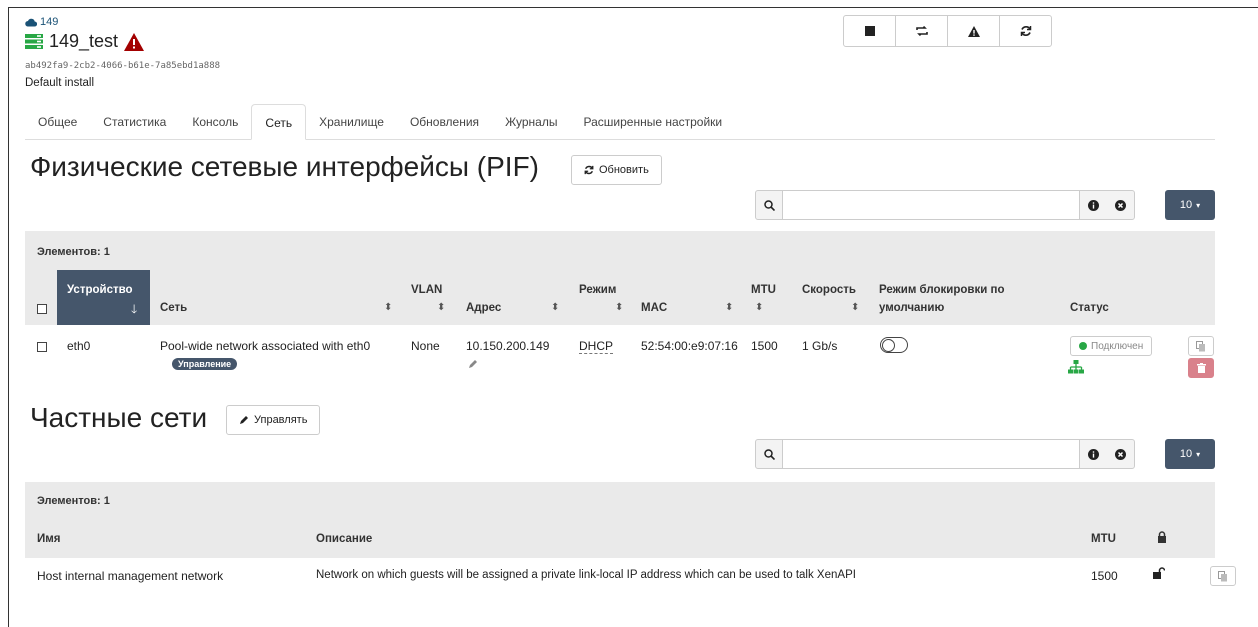 The width and height of the screenshot is (1258, 627). Describe the element at coordinates (134, 41) in the screenshot. I see `host-warning-icon` at that location.